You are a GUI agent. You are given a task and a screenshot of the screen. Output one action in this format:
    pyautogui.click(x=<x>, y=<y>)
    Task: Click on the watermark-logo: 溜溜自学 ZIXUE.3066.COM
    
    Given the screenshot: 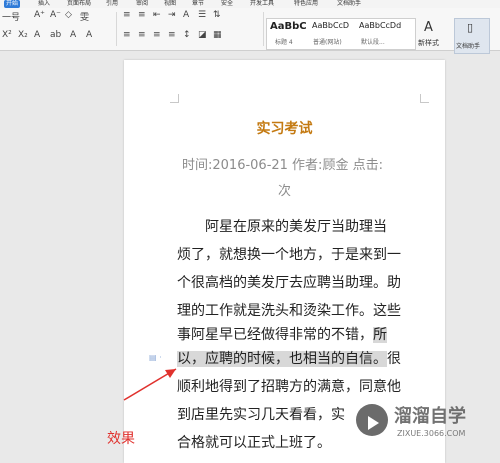 What is the action you would take?
    pyautogui.click(x=423, y=423)
    